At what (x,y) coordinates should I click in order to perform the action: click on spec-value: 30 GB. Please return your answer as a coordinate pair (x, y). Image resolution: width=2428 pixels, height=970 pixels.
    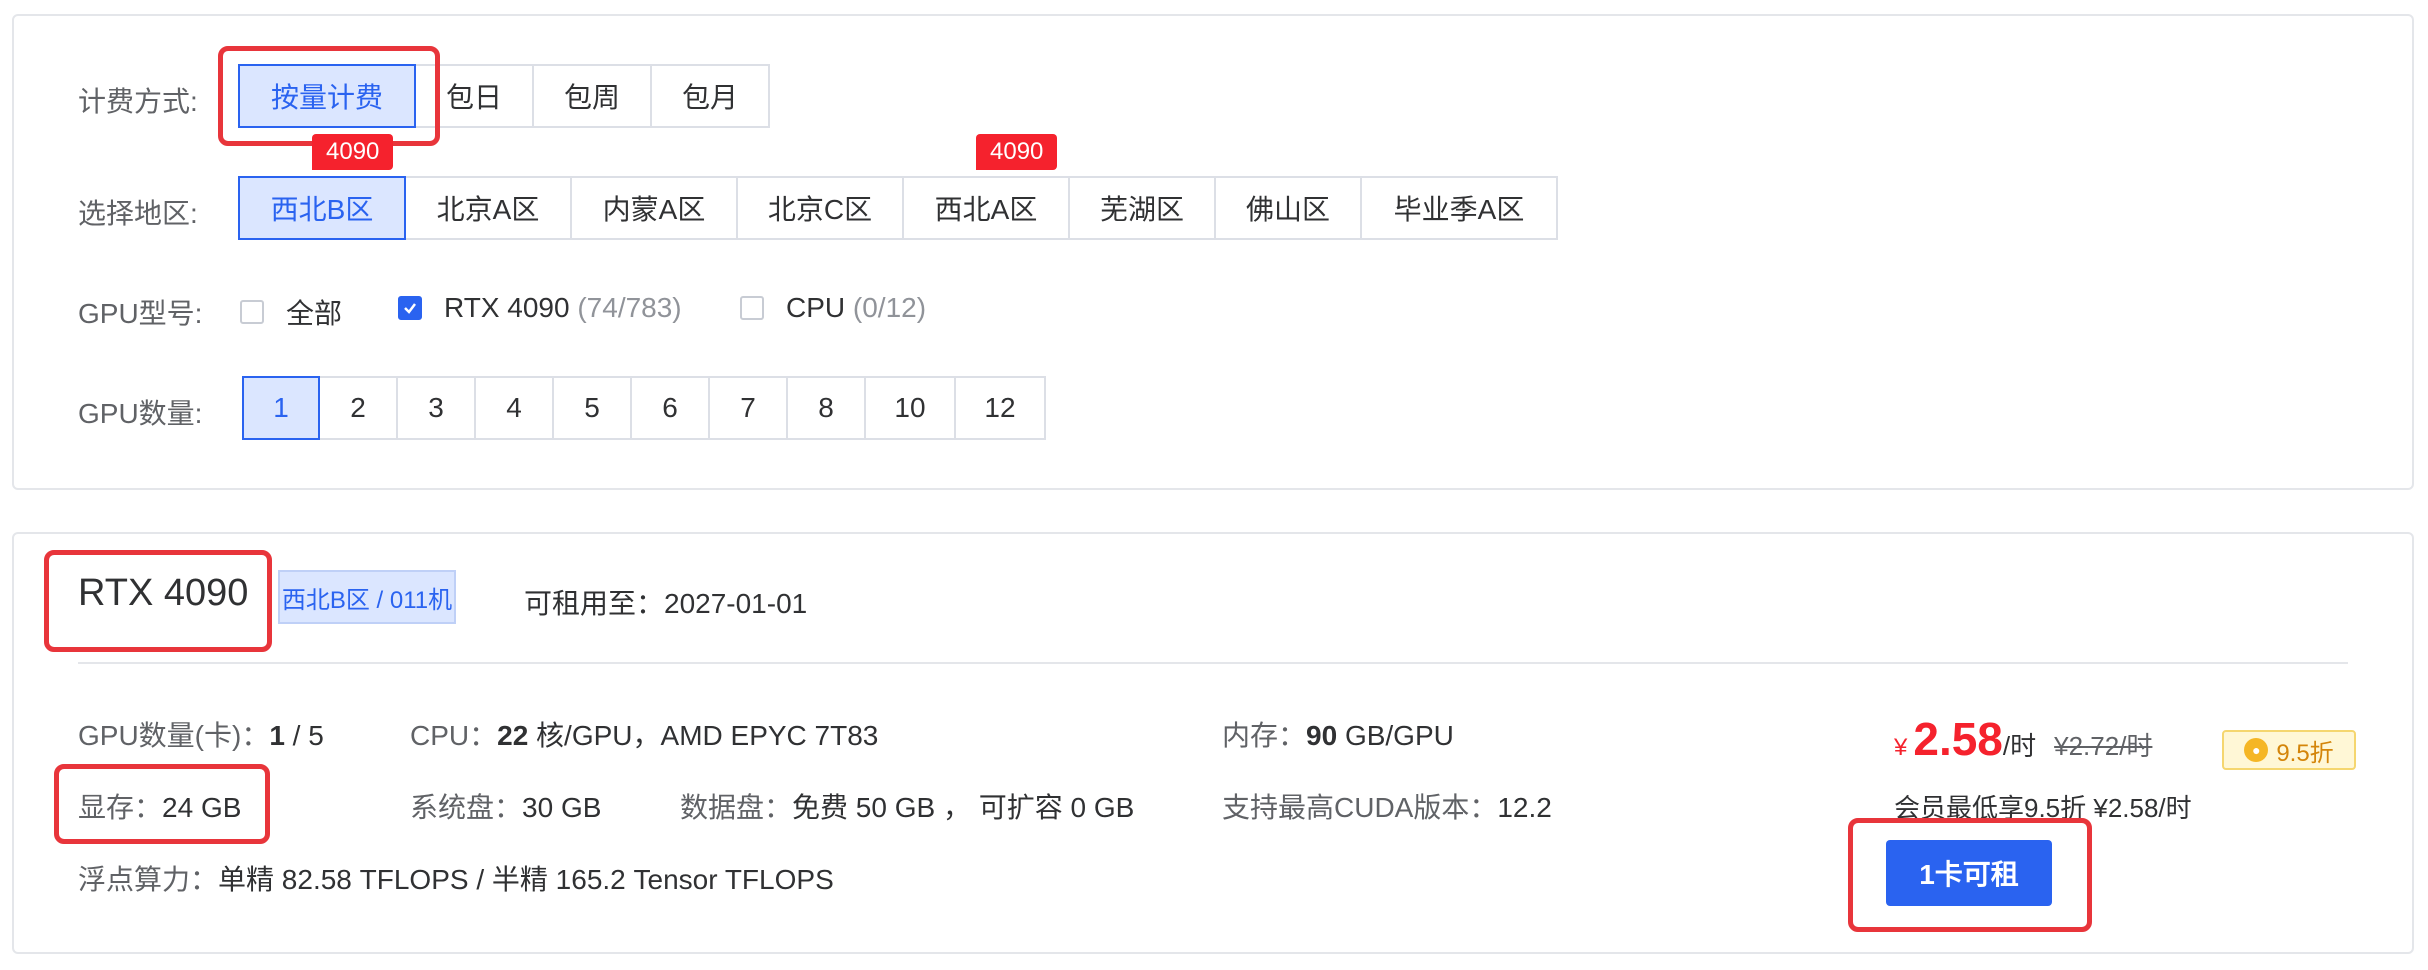
    Looking at the image, I should click on (562, 807).